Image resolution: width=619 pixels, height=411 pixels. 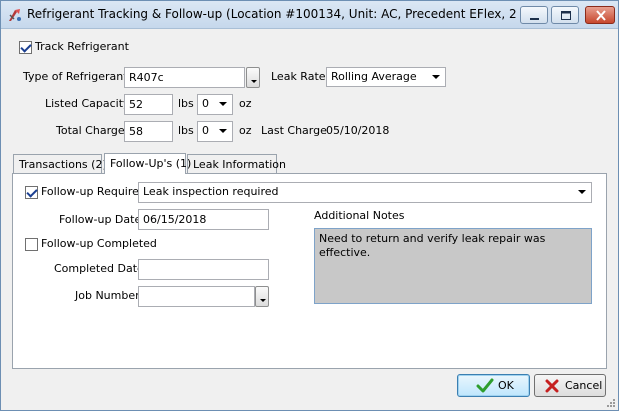 What do you see at coordinates (584, 385) in the screenshot?
I see `cancel-button-label: Cancel` at bounding box center [584, 385].